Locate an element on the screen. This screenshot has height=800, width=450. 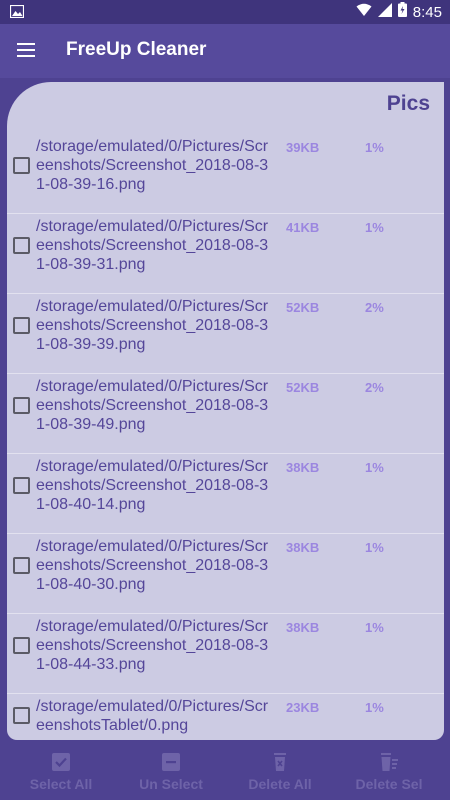
card-title: Pics is located at coordinates (408, 103).